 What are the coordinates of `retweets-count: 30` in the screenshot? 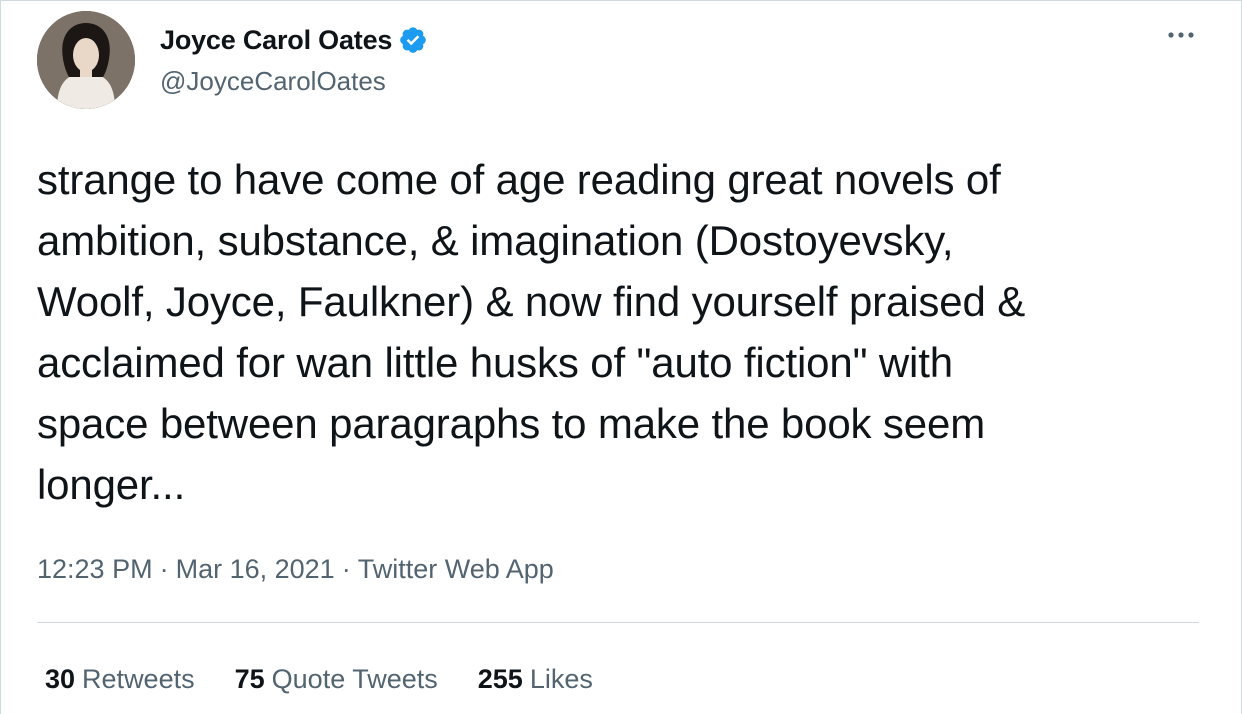 It's located at (60, 679).